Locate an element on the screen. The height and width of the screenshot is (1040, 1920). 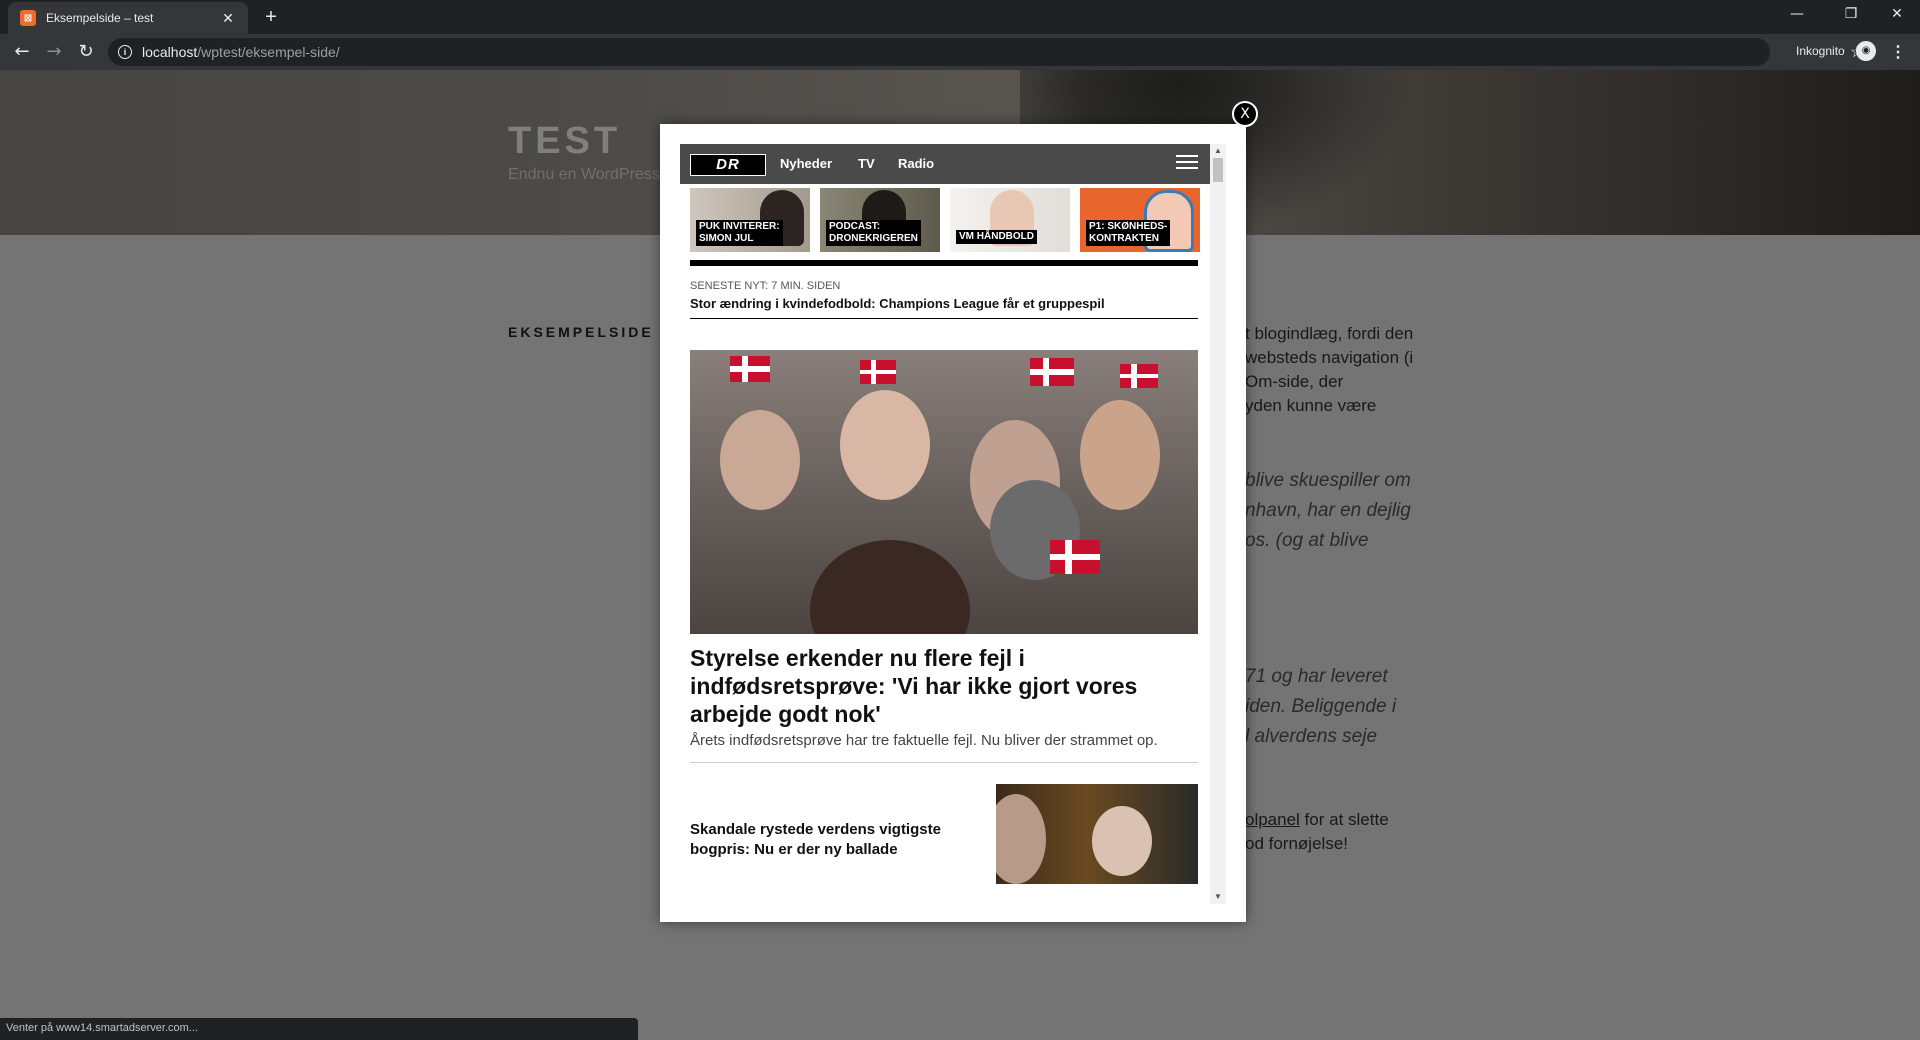
forward-arrow-icon: → is located at coordinates (54, 52).